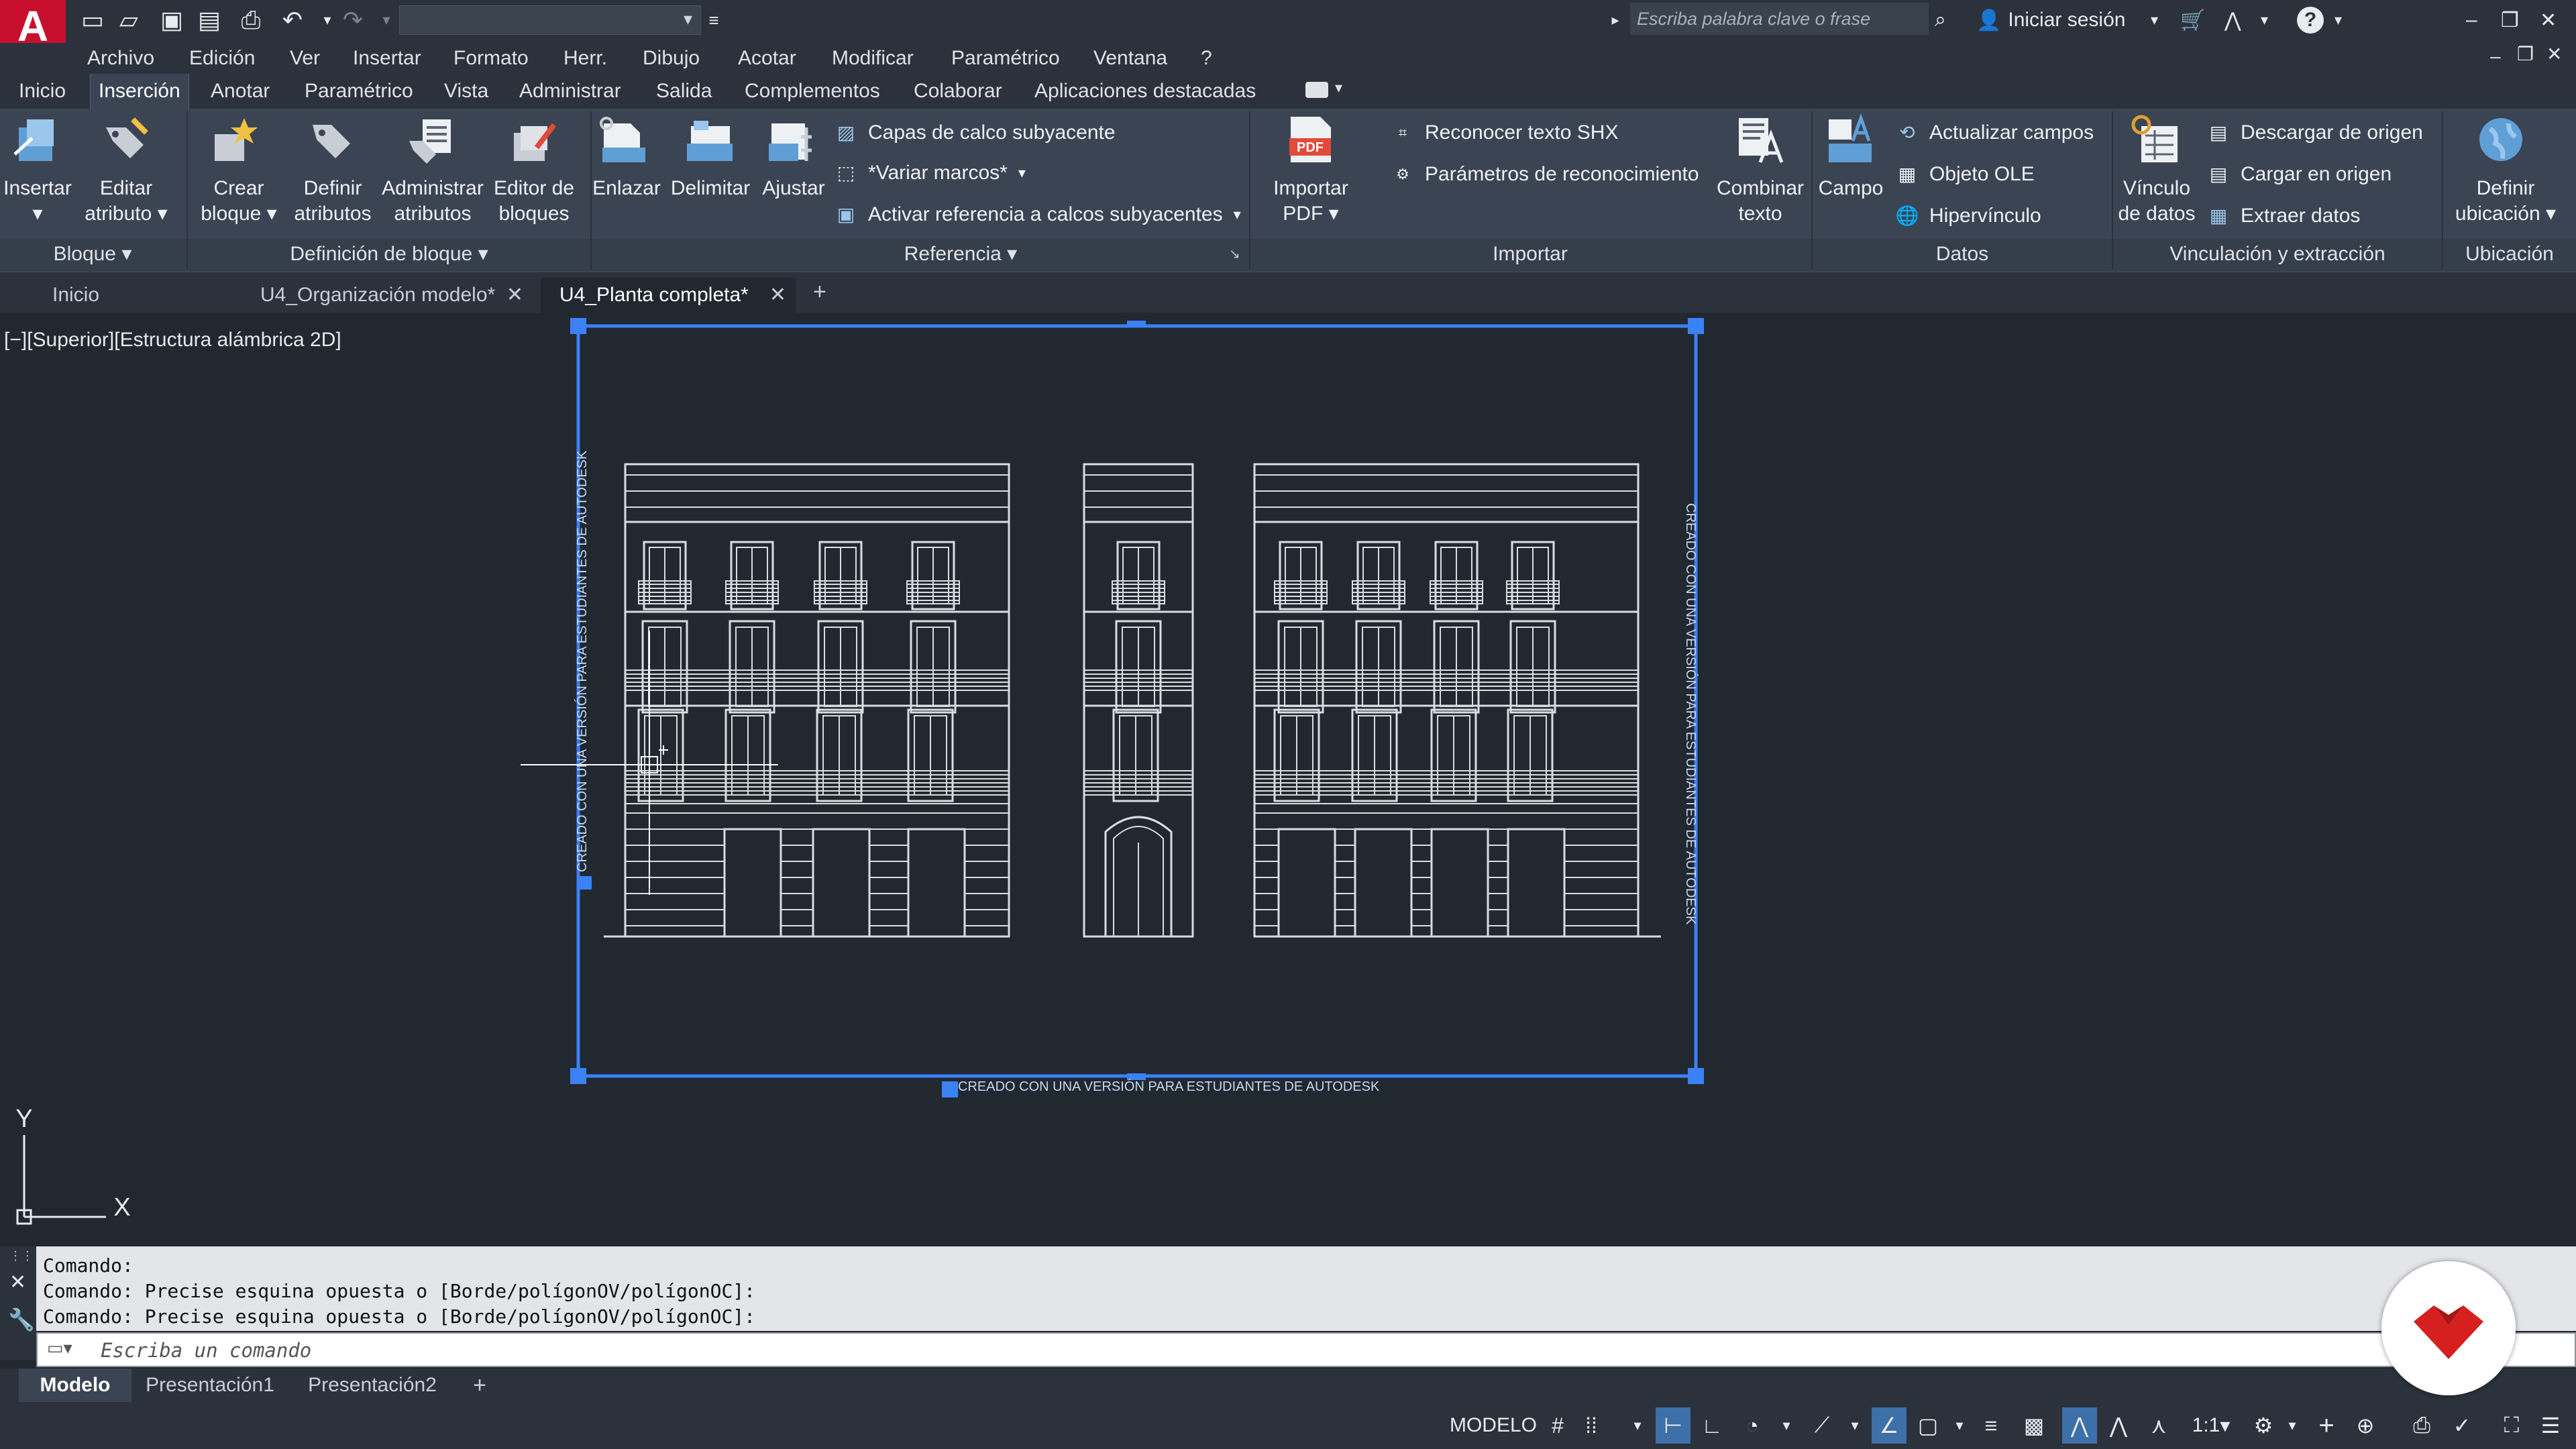 The height and width of the screenshot is (1449, 2576). What do you see at coordinates (1758, 139) in the screenshot?
I see `combine-text-icon` at bounding box center [1758, 139].